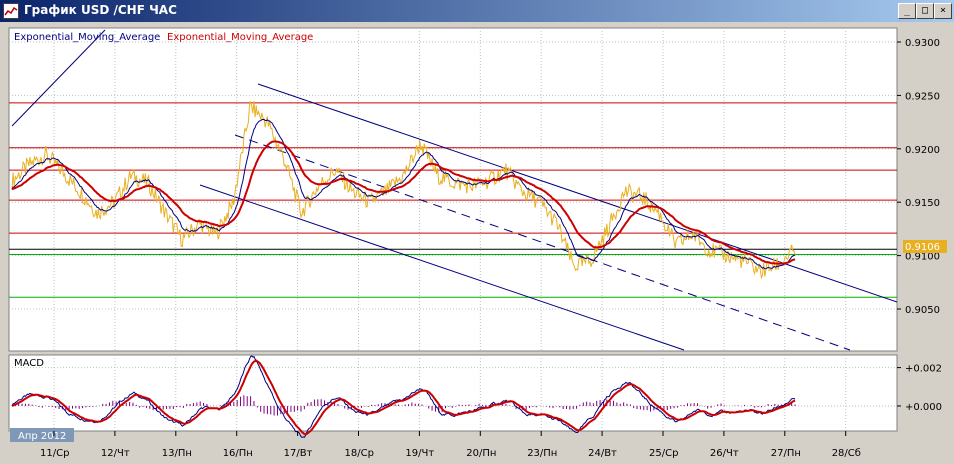 The width and height of the screenshot is (954, 464). Describe the element at coordinates (29, 363) in the screenshot. I see `macd-label: MACD` at that location.